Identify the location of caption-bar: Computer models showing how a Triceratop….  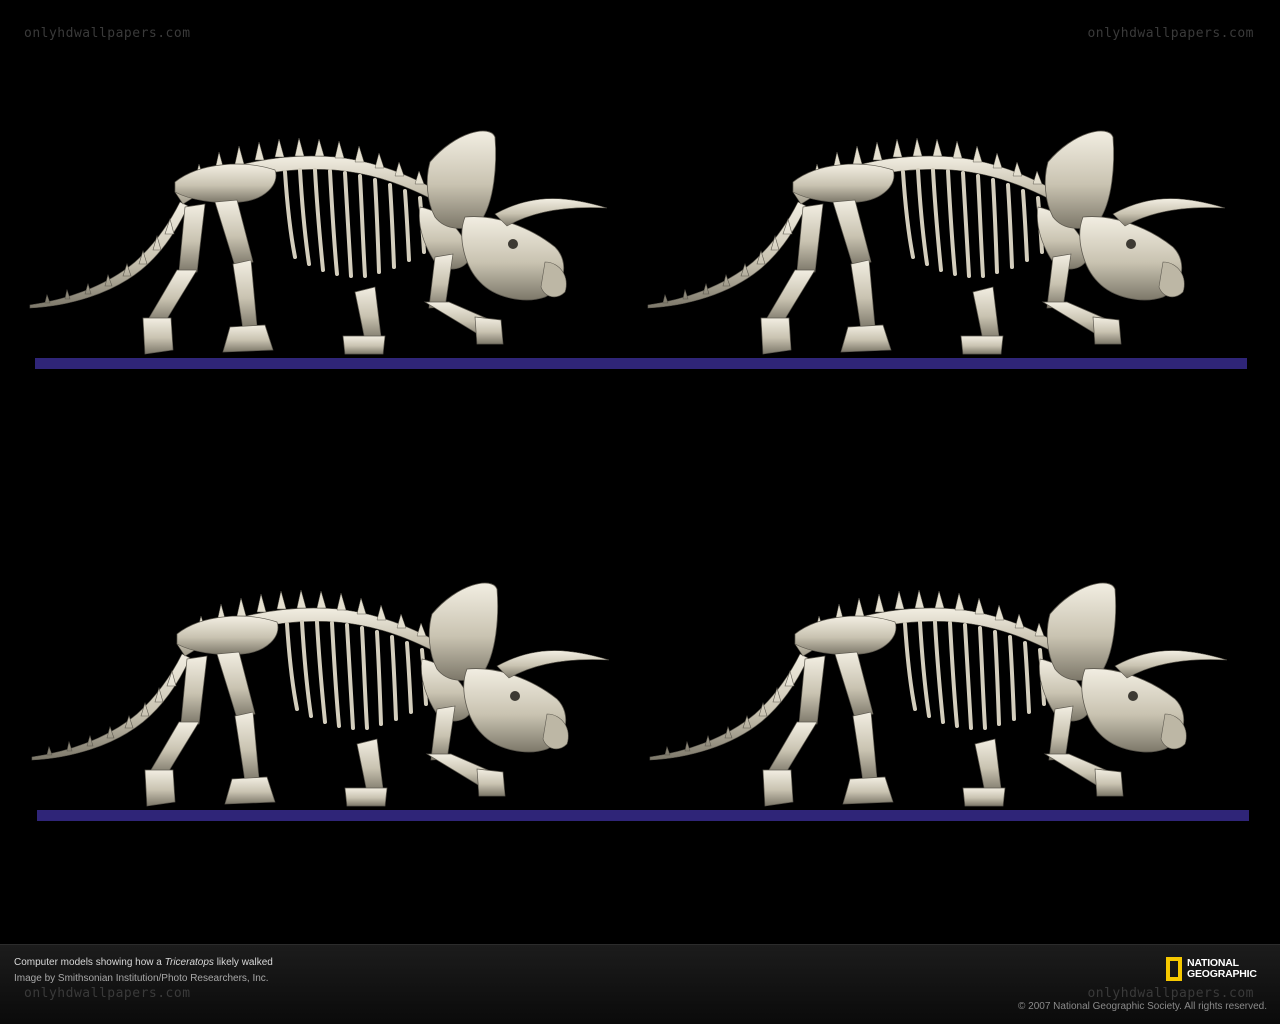
(640, 984).